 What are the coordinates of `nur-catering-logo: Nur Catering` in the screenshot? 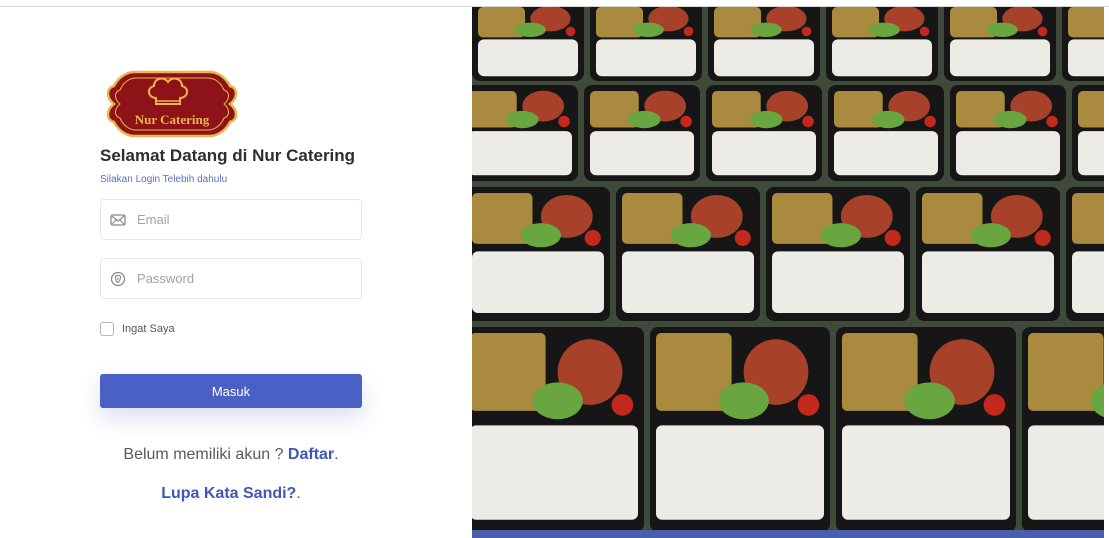 It's located at (172, 104).